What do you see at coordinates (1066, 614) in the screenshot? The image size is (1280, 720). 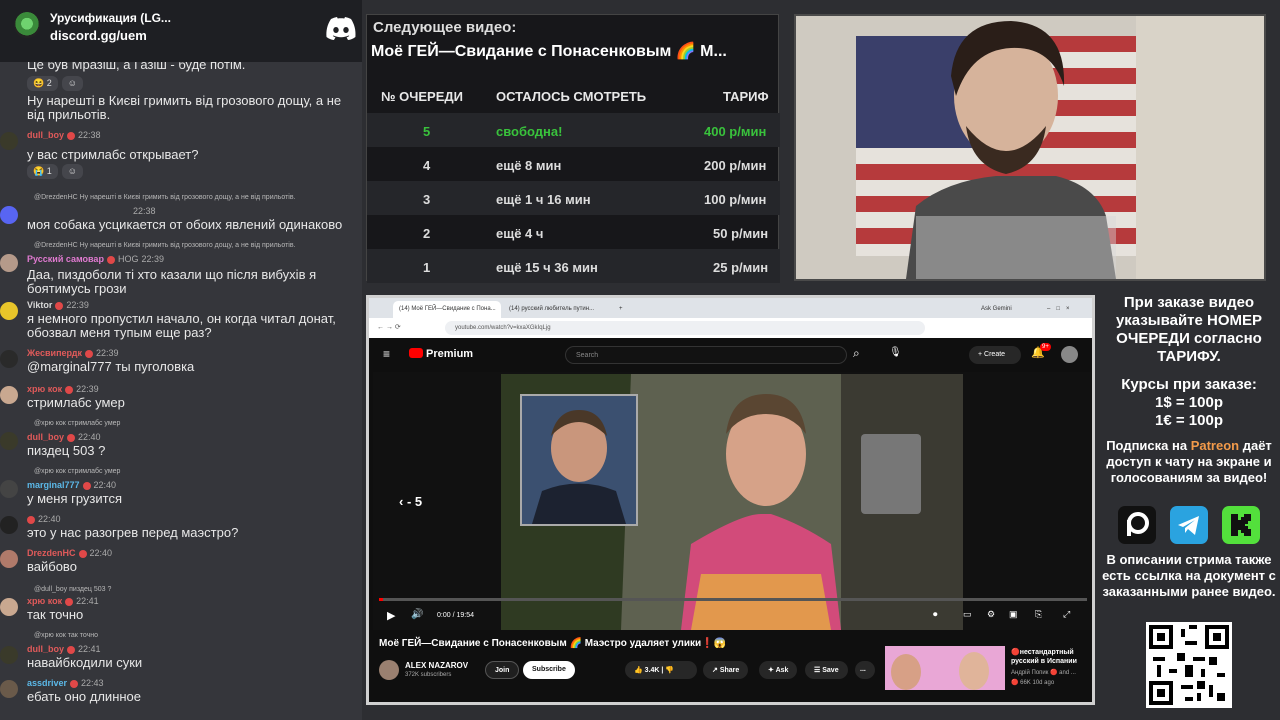 I see `fullscreen-icon: ⤢` at bounding box center [1066, 614].